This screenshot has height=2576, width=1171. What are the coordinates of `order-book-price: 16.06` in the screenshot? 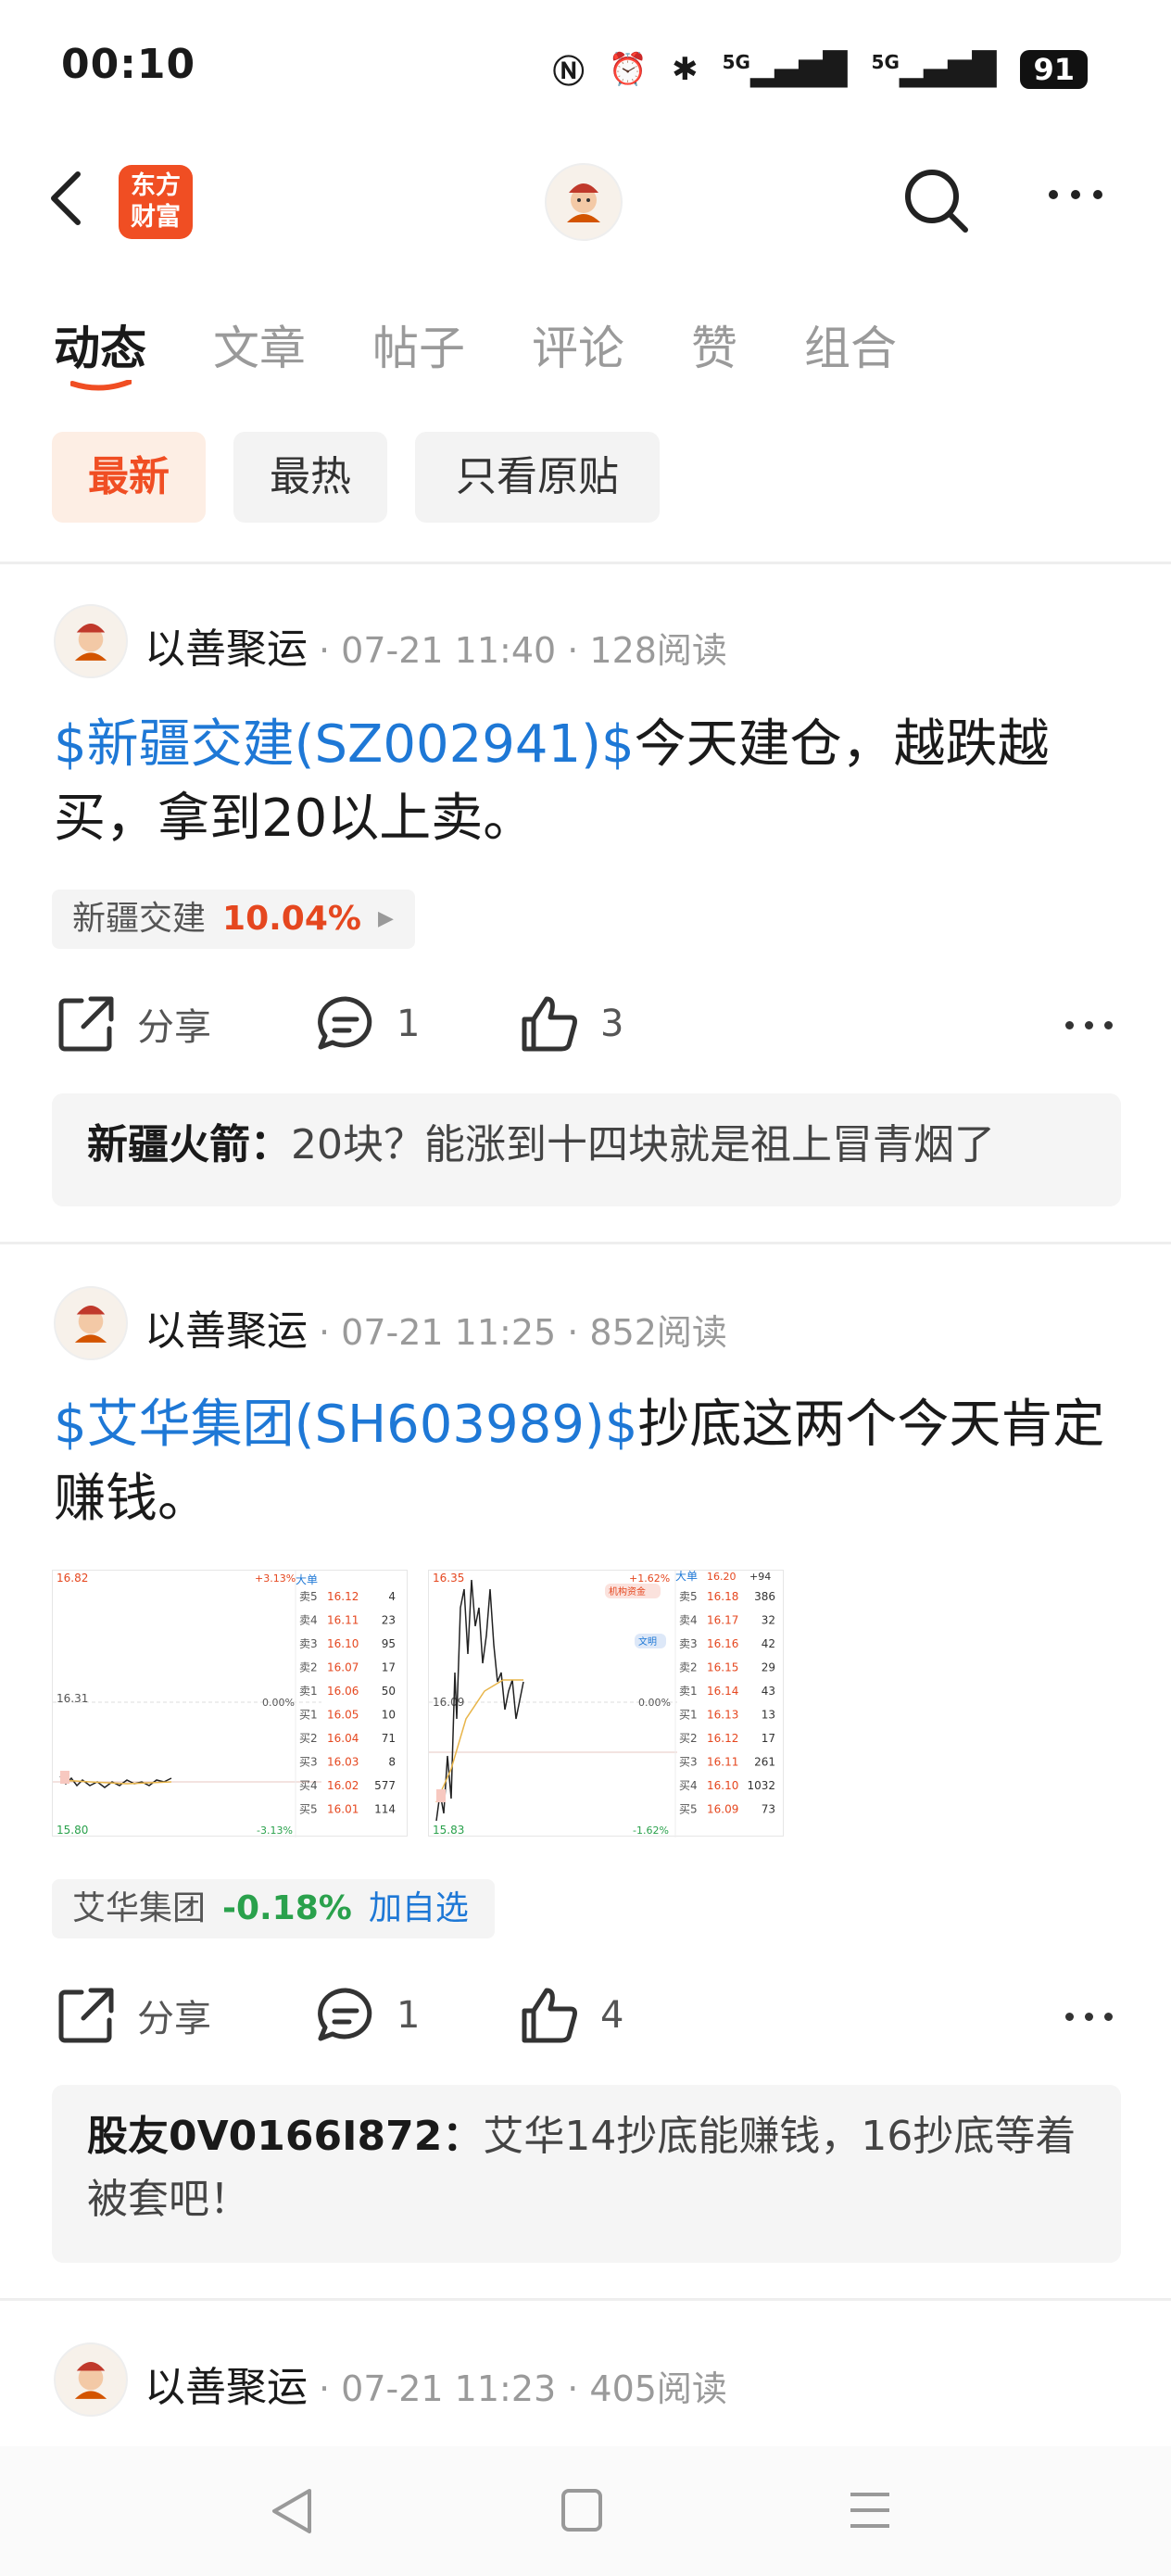 It's located at (343, 1691).